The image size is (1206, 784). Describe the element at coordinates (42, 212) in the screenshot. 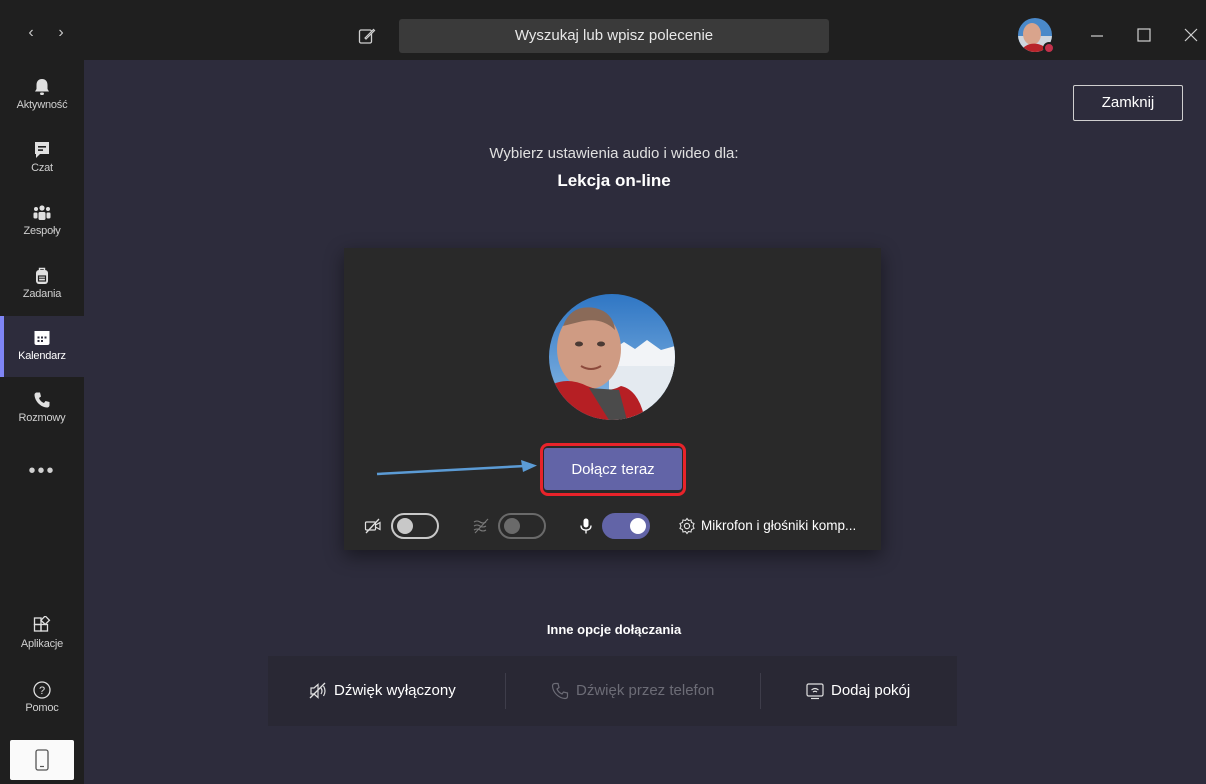

I see `teams-icon` at that location.